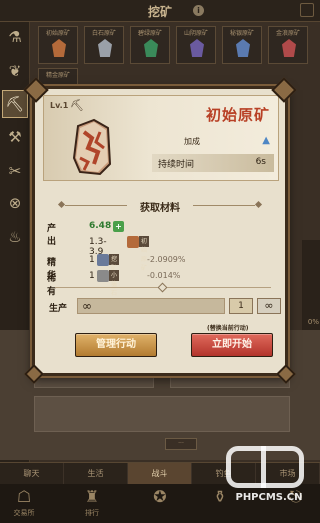  Describe the element at coordinates (116, 345) in the screenshot. I see `manage-action-button: 管理行动` at that location.